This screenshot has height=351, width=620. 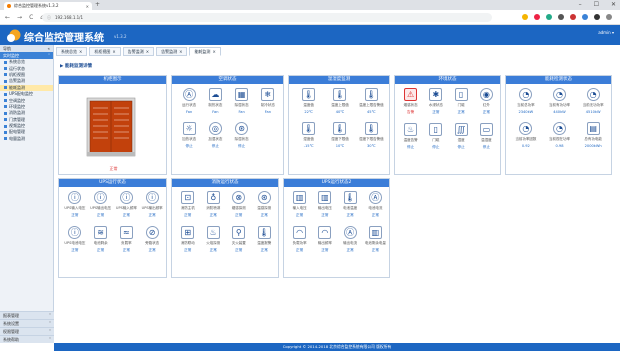 I want to click on status-item: ▤ 总有功电能 2000kWh, so click(x=593, y=135).